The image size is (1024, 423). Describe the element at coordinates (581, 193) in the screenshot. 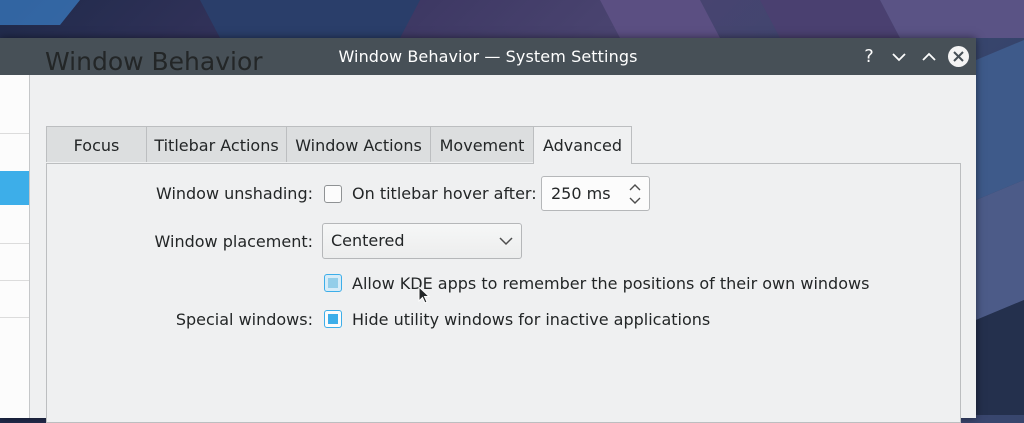

I see `spinbox-value: 250 ms` at that location.